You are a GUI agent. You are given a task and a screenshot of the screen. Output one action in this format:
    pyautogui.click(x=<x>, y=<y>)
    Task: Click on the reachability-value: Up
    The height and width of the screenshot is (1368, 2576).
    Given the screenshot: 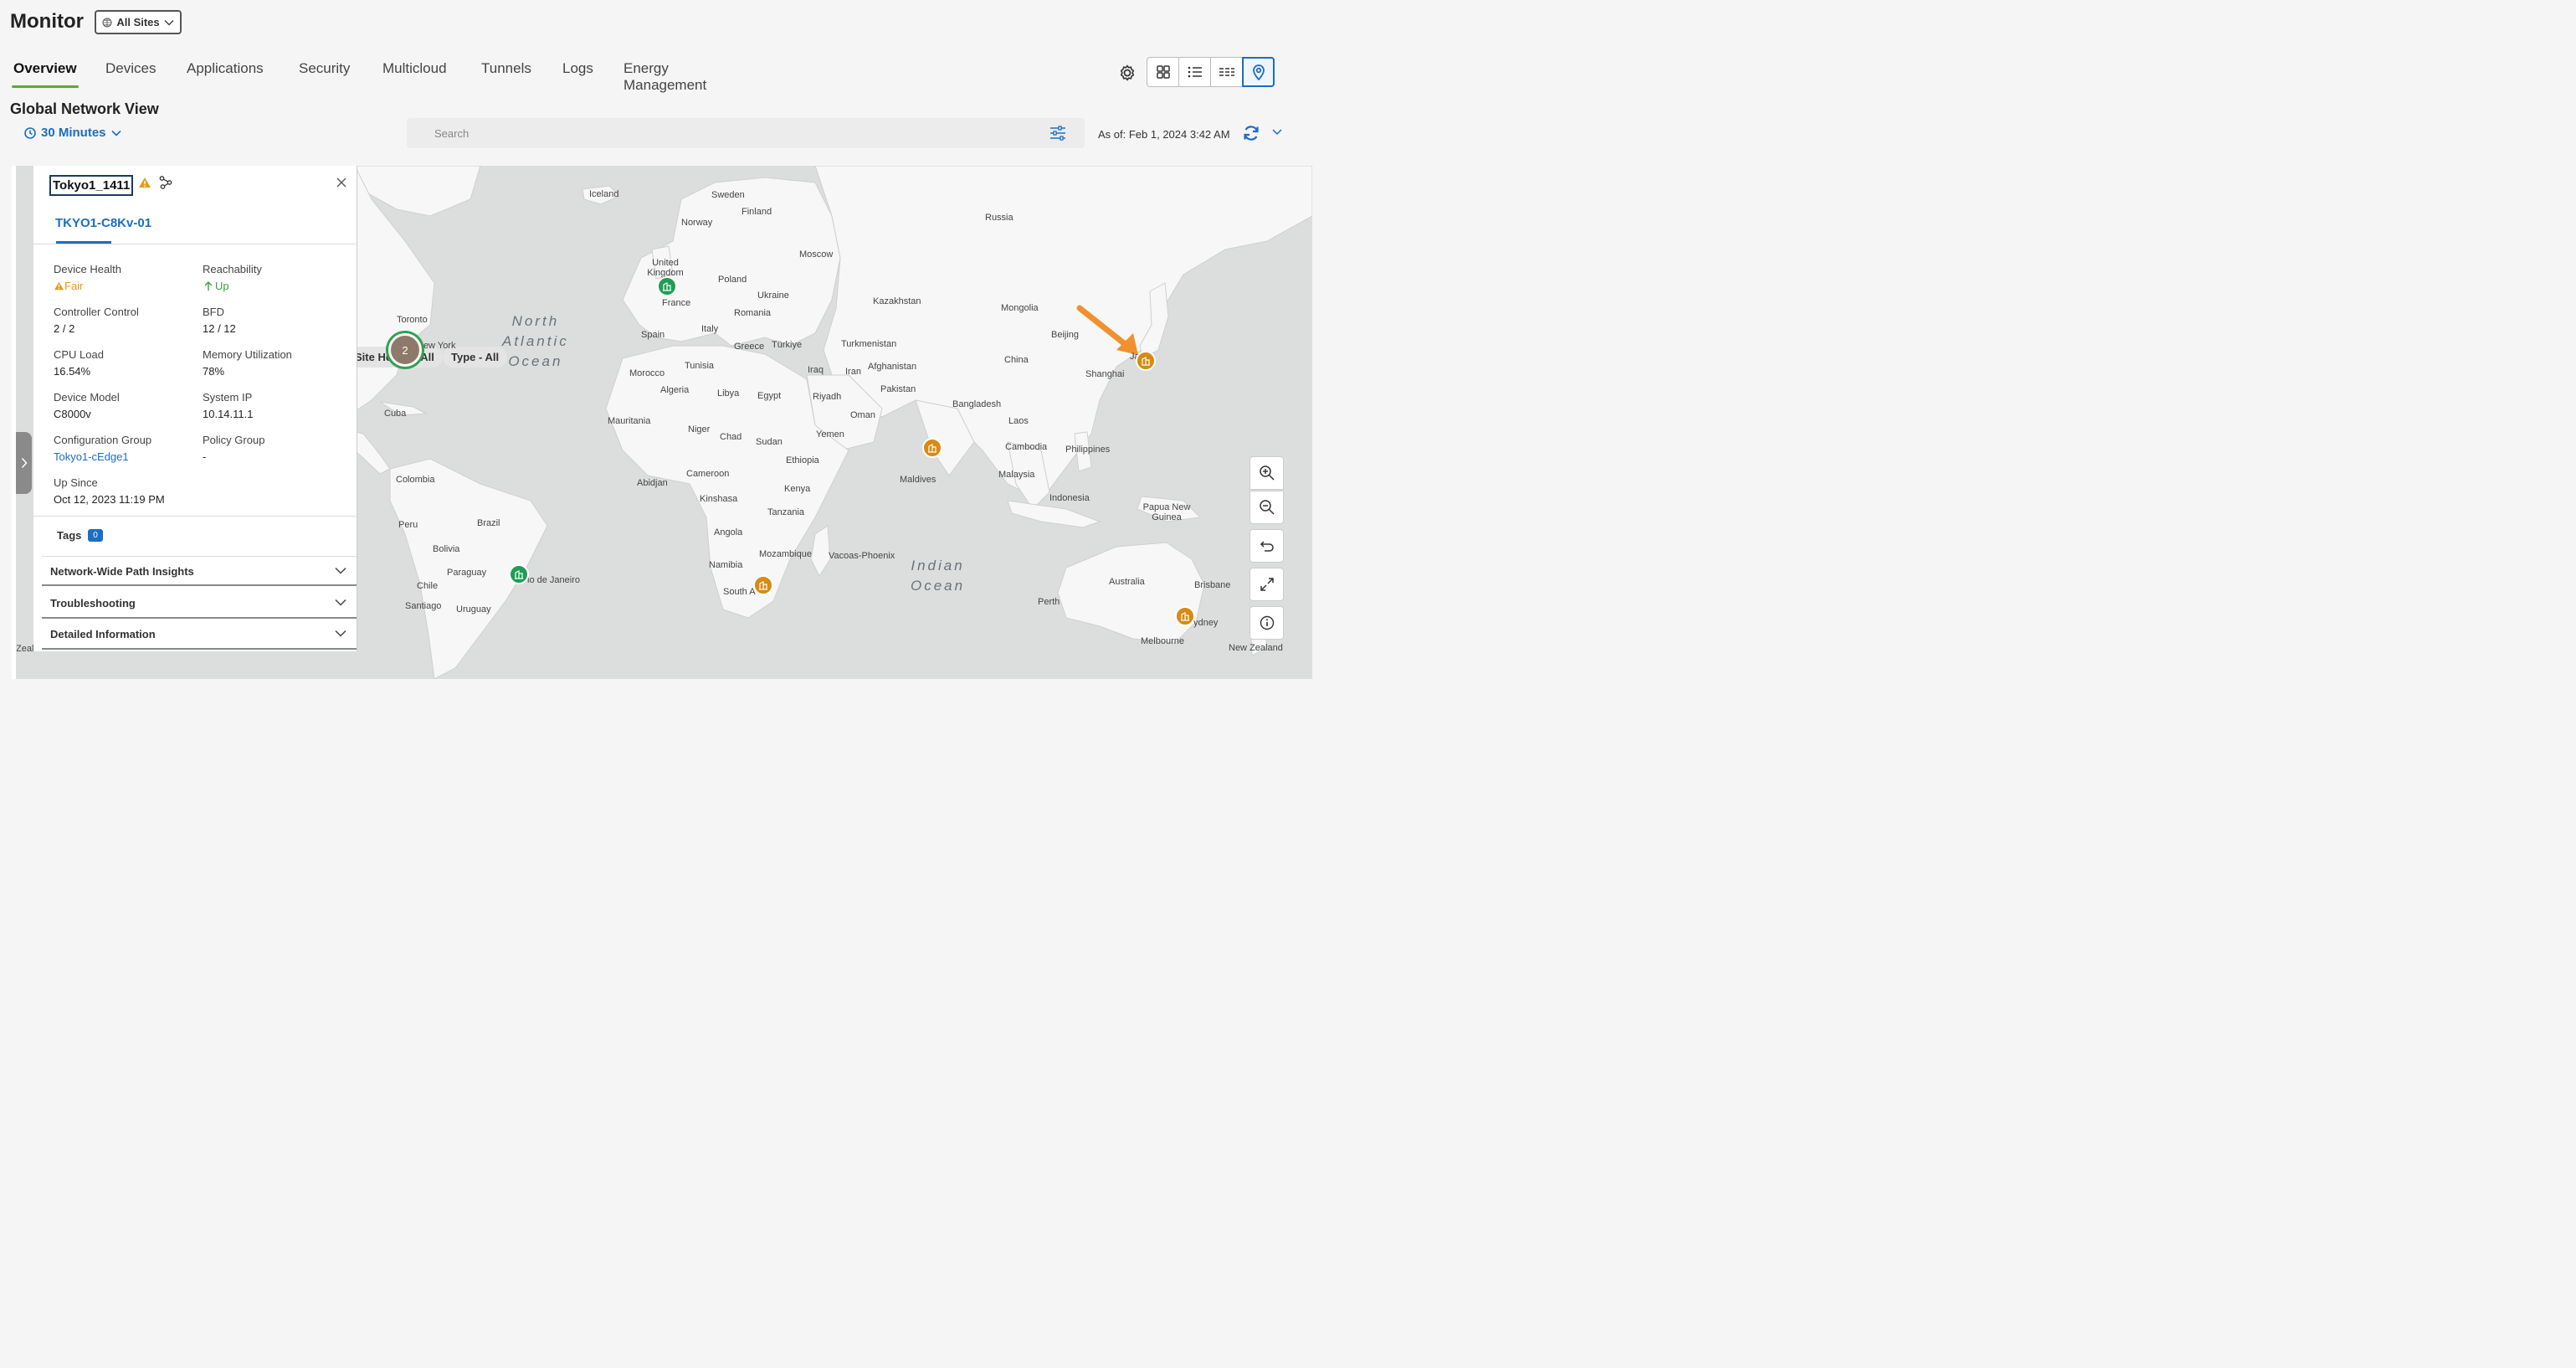 What is the action you would take?
    pyautogui.click(x=216, y=286)
    